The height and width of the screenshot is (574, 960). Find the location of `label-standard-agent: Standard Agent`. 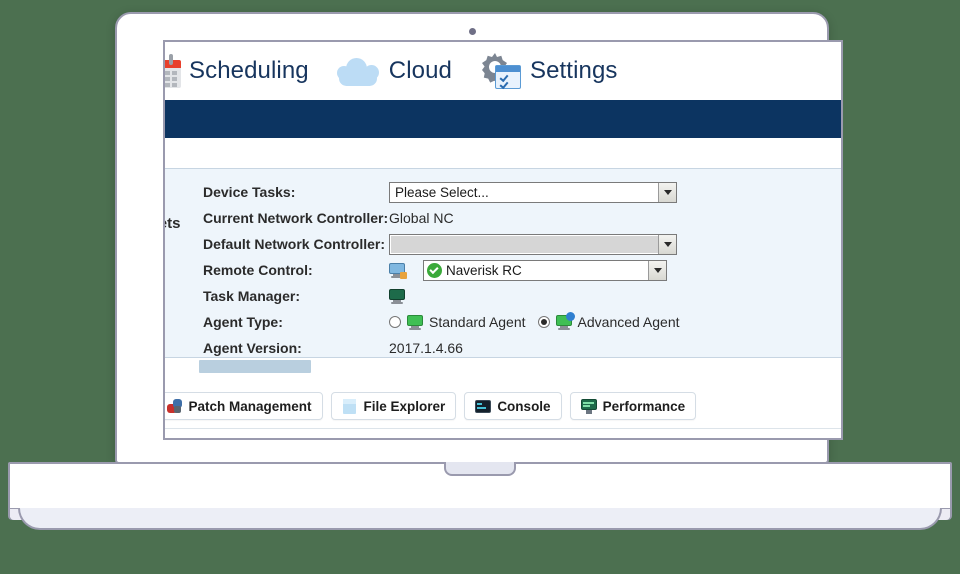

label-standard-agent: Standard Agent is located at coordinates (477, 322).